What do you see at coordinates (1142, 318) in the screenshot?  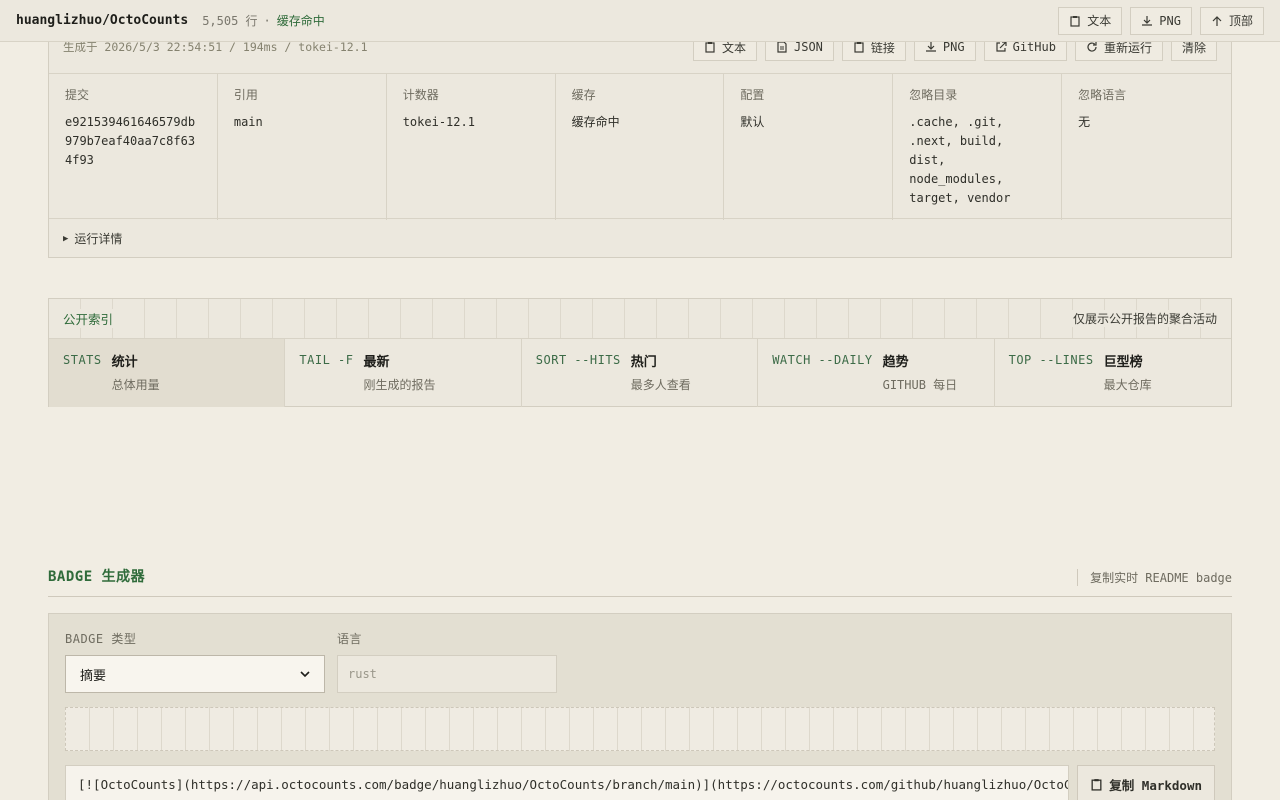 I see `public-index-note: 仅展示公开报告的聚合活动` at bounding box center [1142, 318].